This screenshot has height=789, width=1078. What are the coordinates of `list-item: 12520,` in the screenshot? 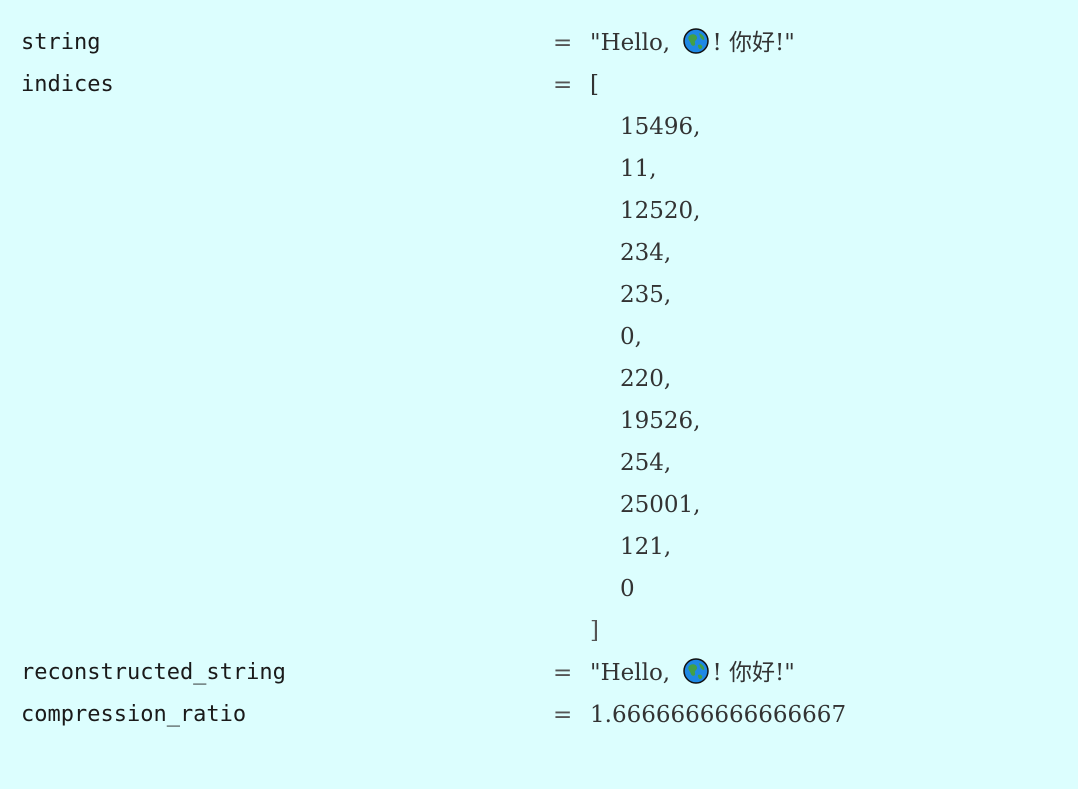 It's located at (539, 211).